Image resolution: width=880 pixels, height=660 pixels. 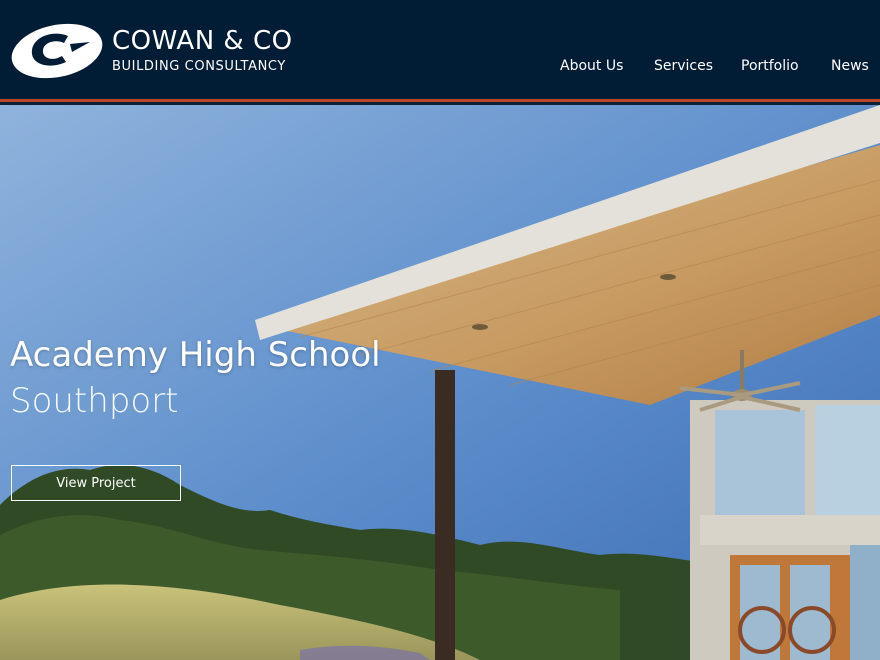 I want to click on main-nav: About Us Services Portfolio News, so click(x=440, y=68).